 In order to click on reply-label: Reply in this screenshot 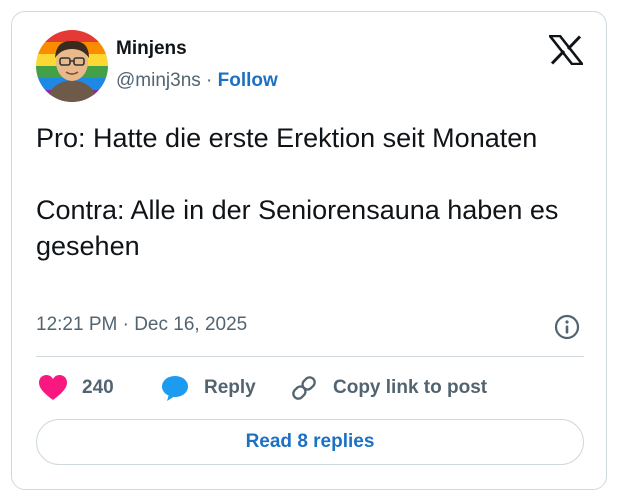, I will do `click(230, 387)`.